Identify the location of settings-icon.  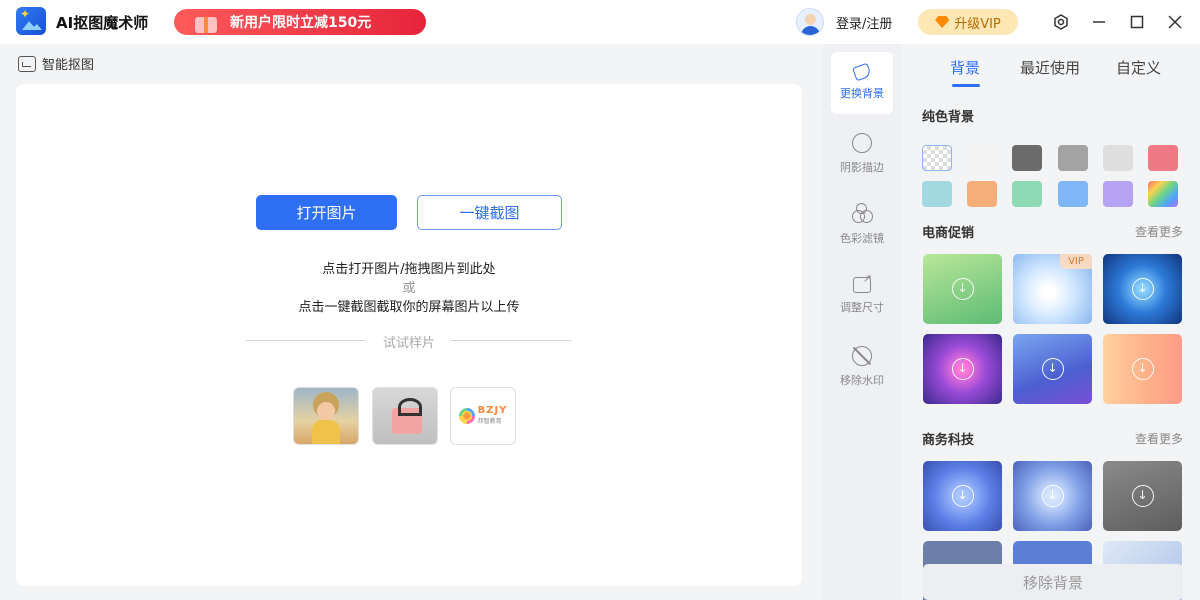
(1061, 22).